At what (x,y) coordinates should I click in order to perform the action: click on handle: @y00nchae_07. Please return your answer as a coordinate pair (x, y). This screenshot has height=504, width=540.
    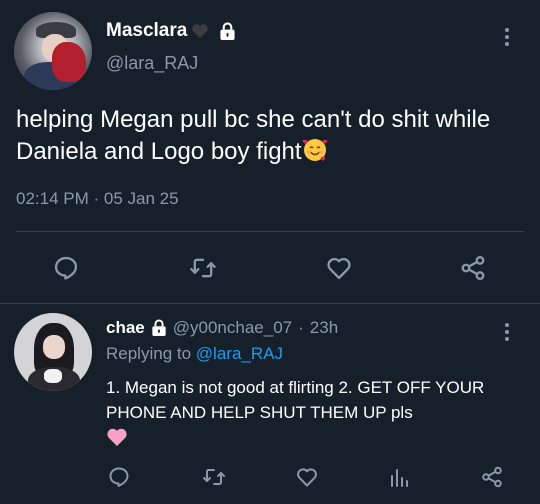
    Looking at the image, I should click on (232, 328).